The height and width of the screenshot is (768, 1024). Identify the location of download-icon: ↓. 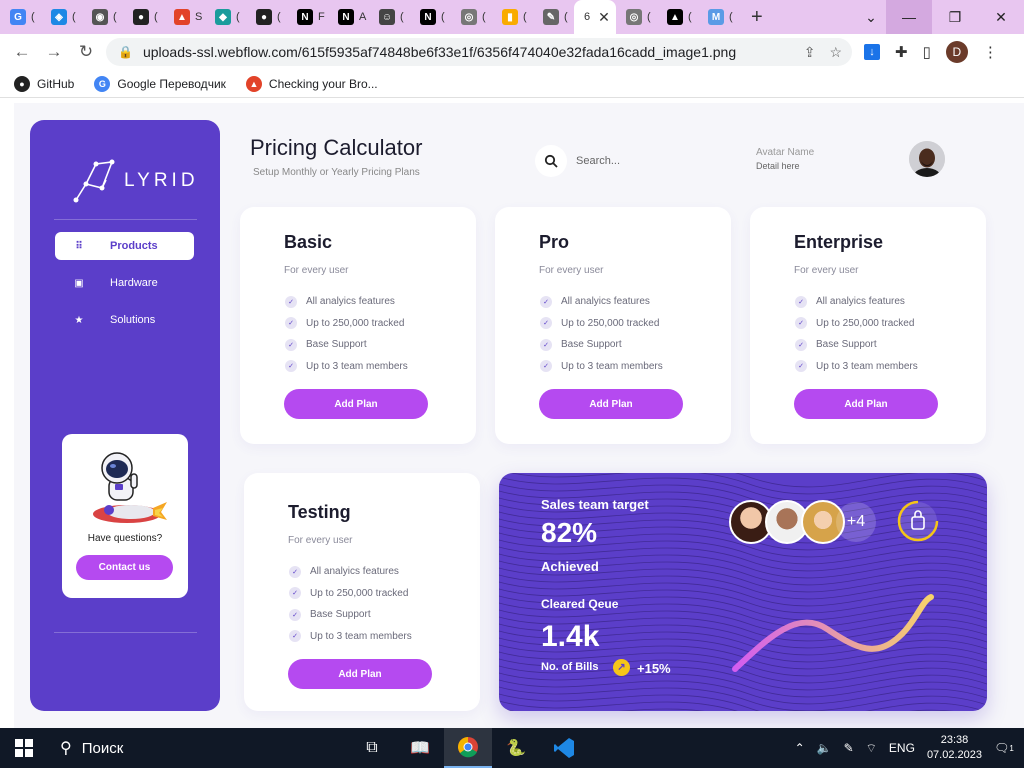
(872, 52).